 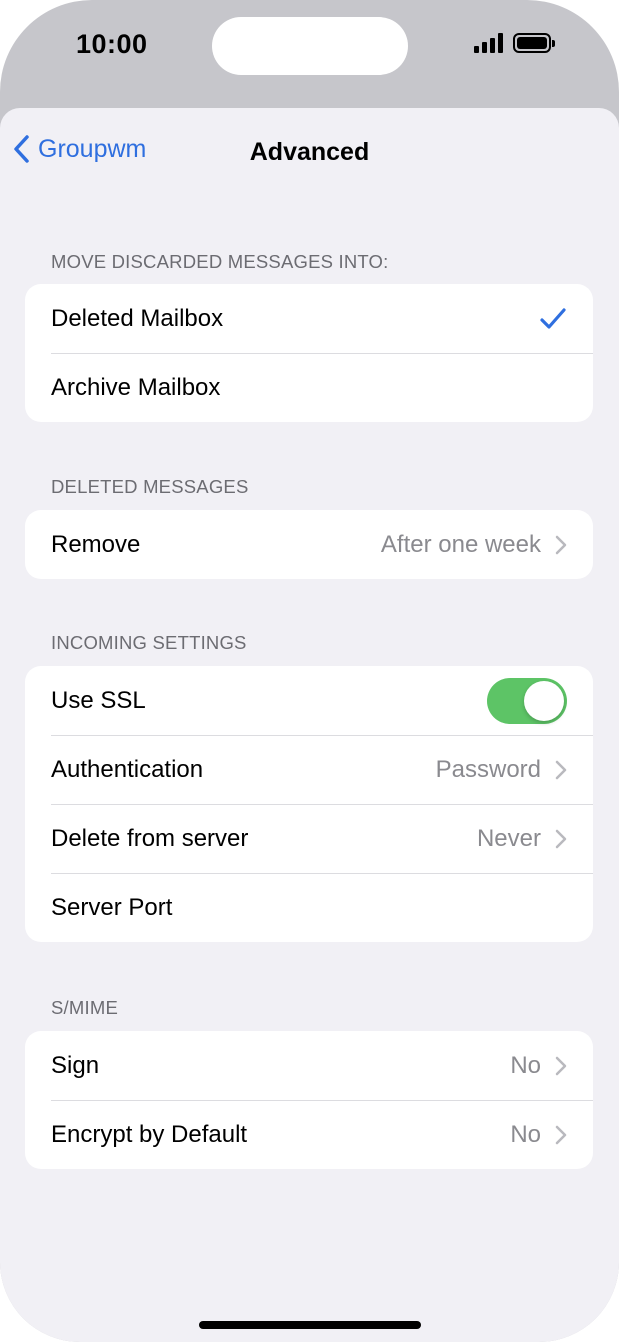 What do you see at coordinates (150, 838) in the screenshot?
I see `row-label: Delete from server` at bounding box center [150, 838].